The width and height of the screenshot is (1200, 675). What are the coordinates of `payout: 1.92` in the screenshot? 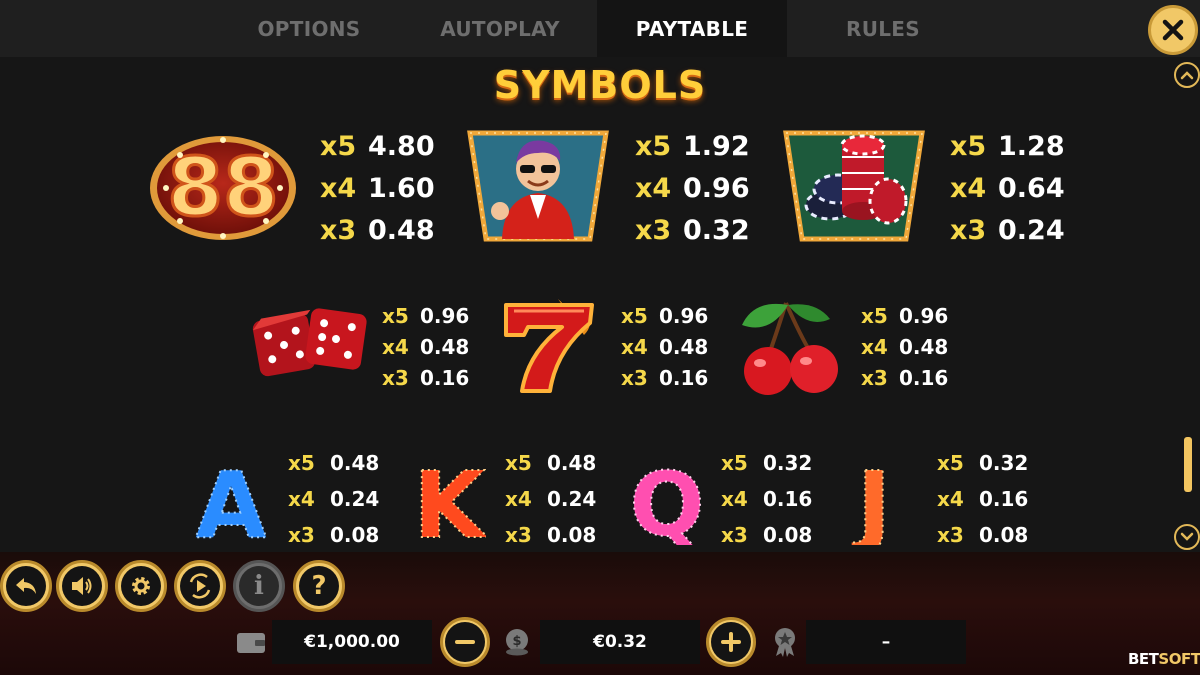 It's located at (716, 146).